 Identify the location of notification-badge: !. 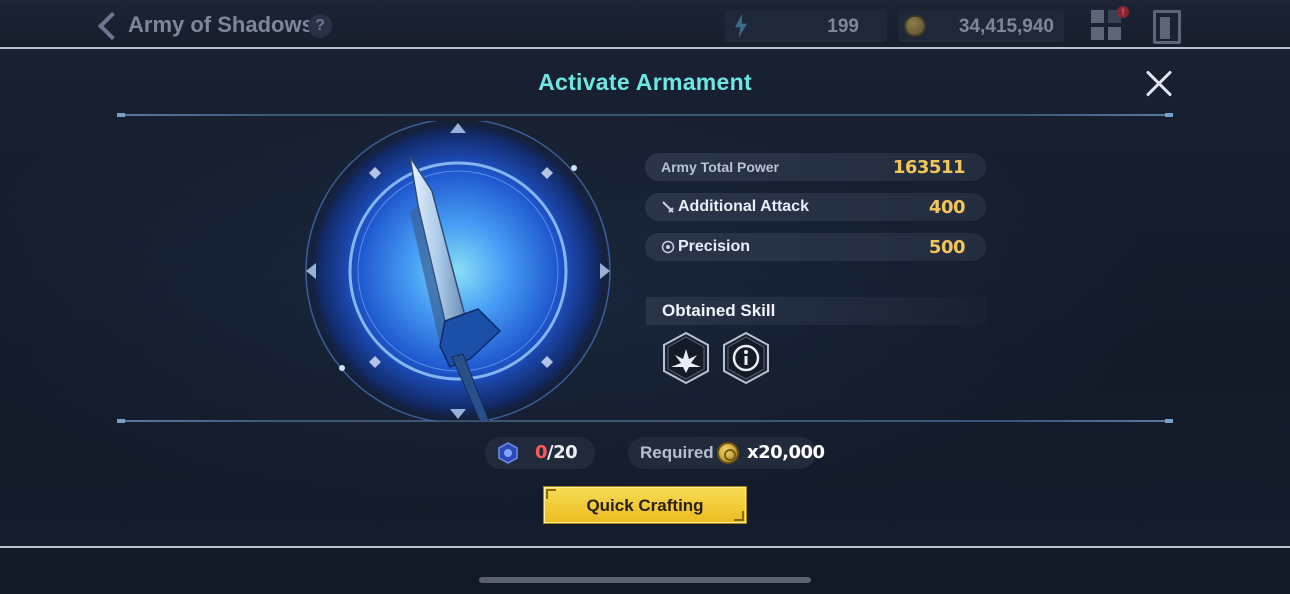
(1123, 12).